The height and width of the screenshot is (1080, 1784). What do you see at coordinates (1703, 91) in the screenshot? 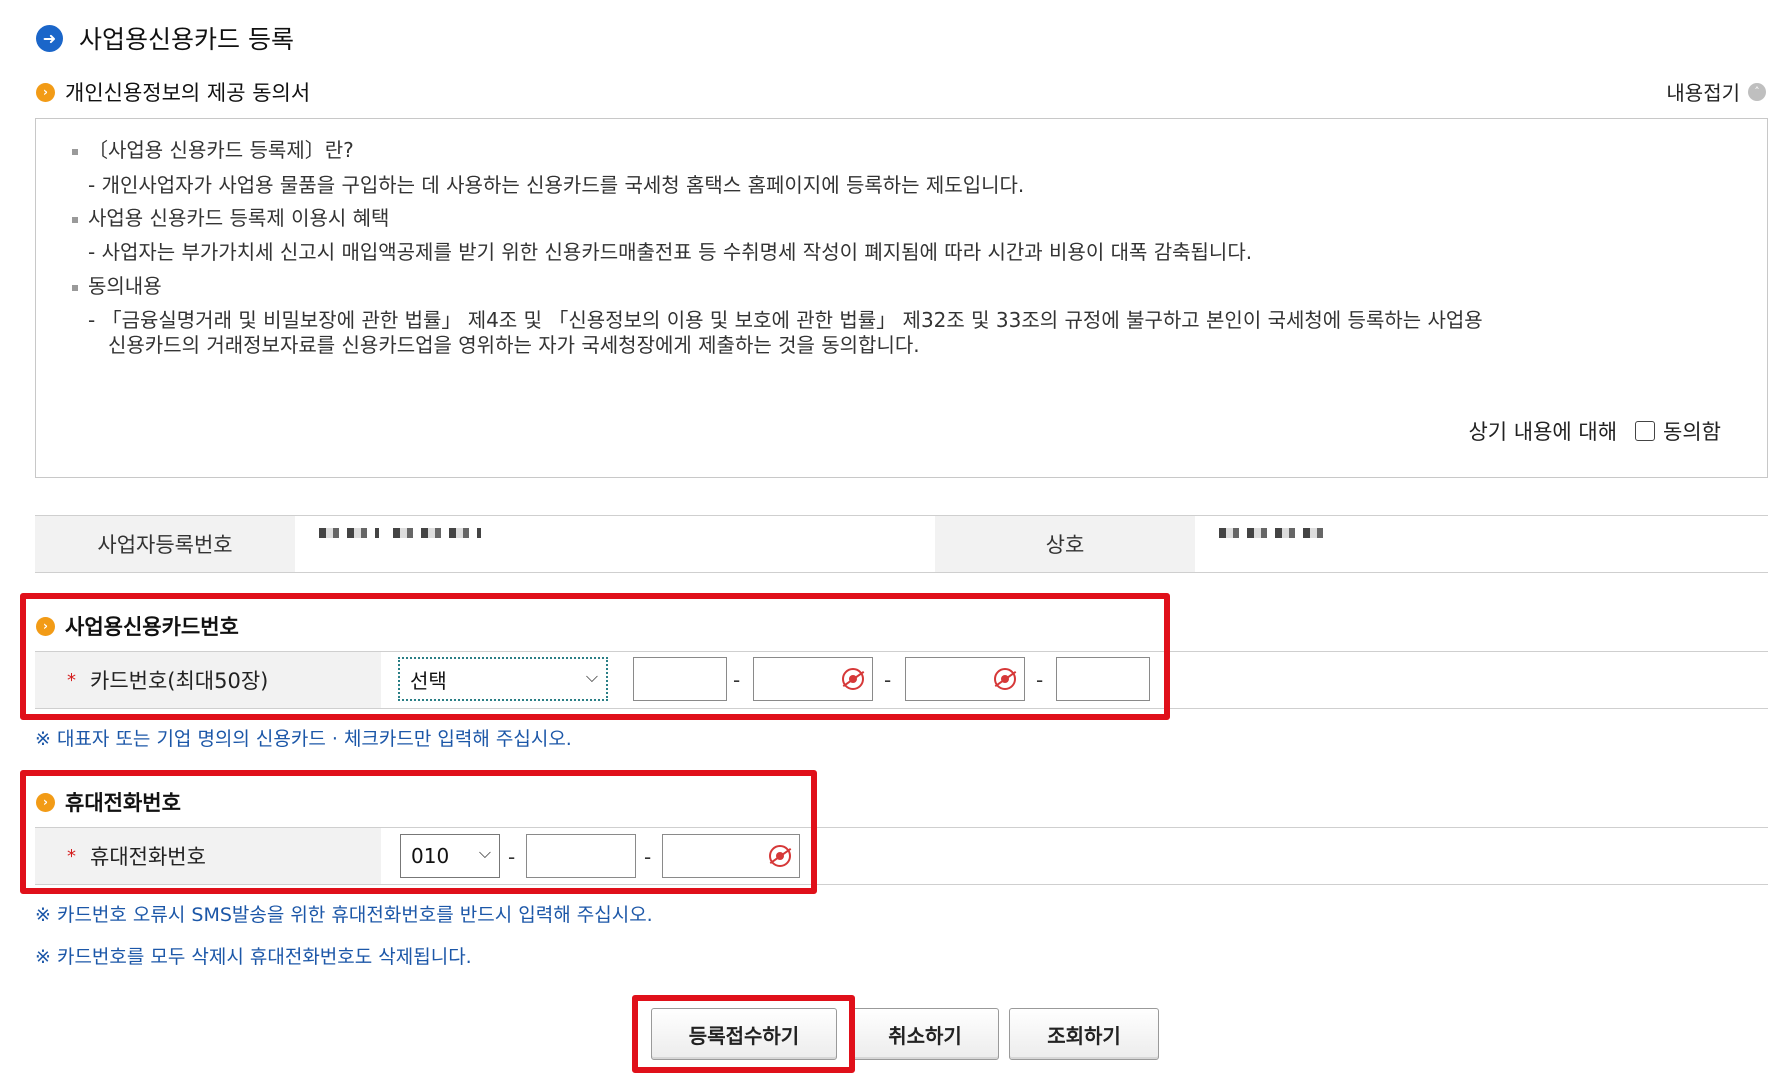
I see `collapse-label: 내용접기` at bounding box center [1703, 91].